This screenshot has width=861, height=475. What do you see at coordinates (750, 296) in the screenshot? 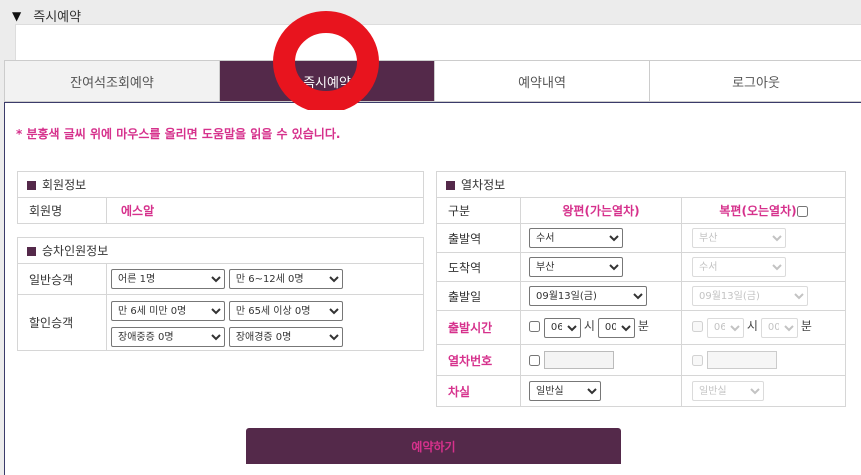
I see `return-date-select: 09월13일(금)` at bounding box center [750, 296].